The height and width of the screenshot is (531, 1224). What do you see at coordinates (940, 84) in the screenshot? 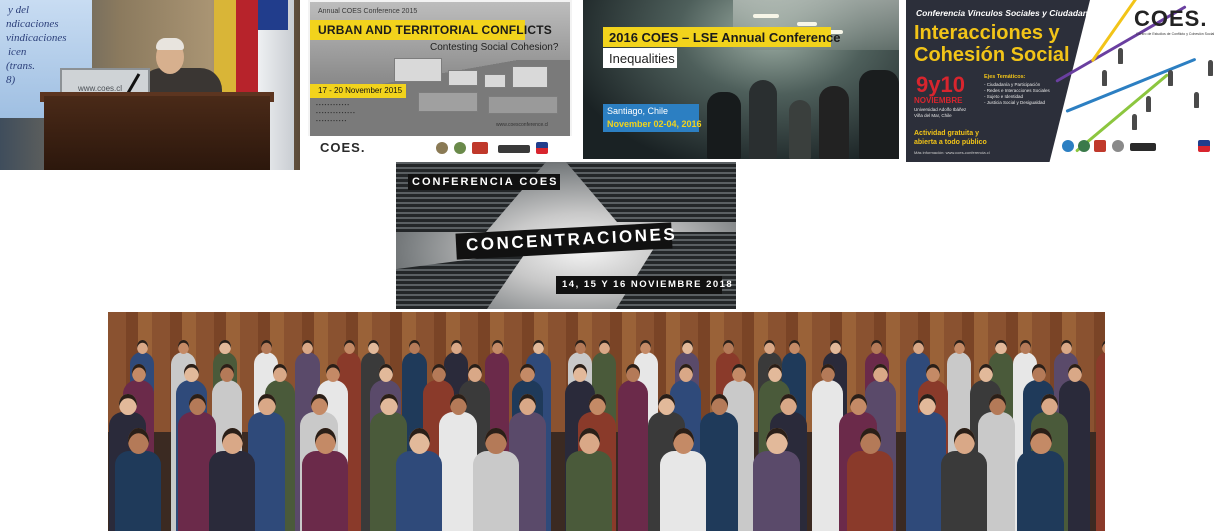
I see `event-date: 9y10` at bounding box center [940, 84].